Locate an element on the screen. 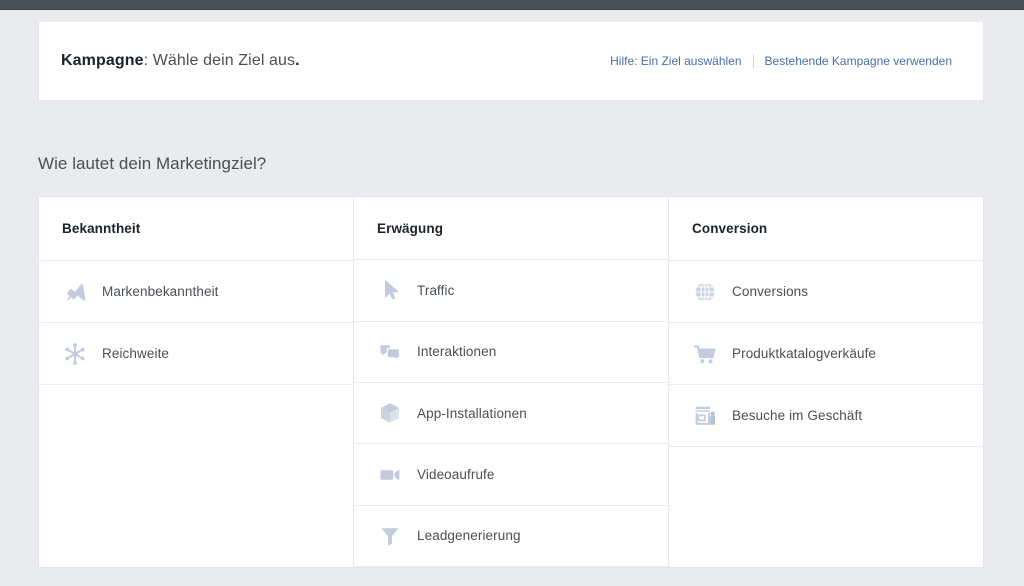 The width and height of the screenshot is (1024, 586). goal-item-catalog-sales: Produktkatalogverkäufe is located at coordinates (826, 354).